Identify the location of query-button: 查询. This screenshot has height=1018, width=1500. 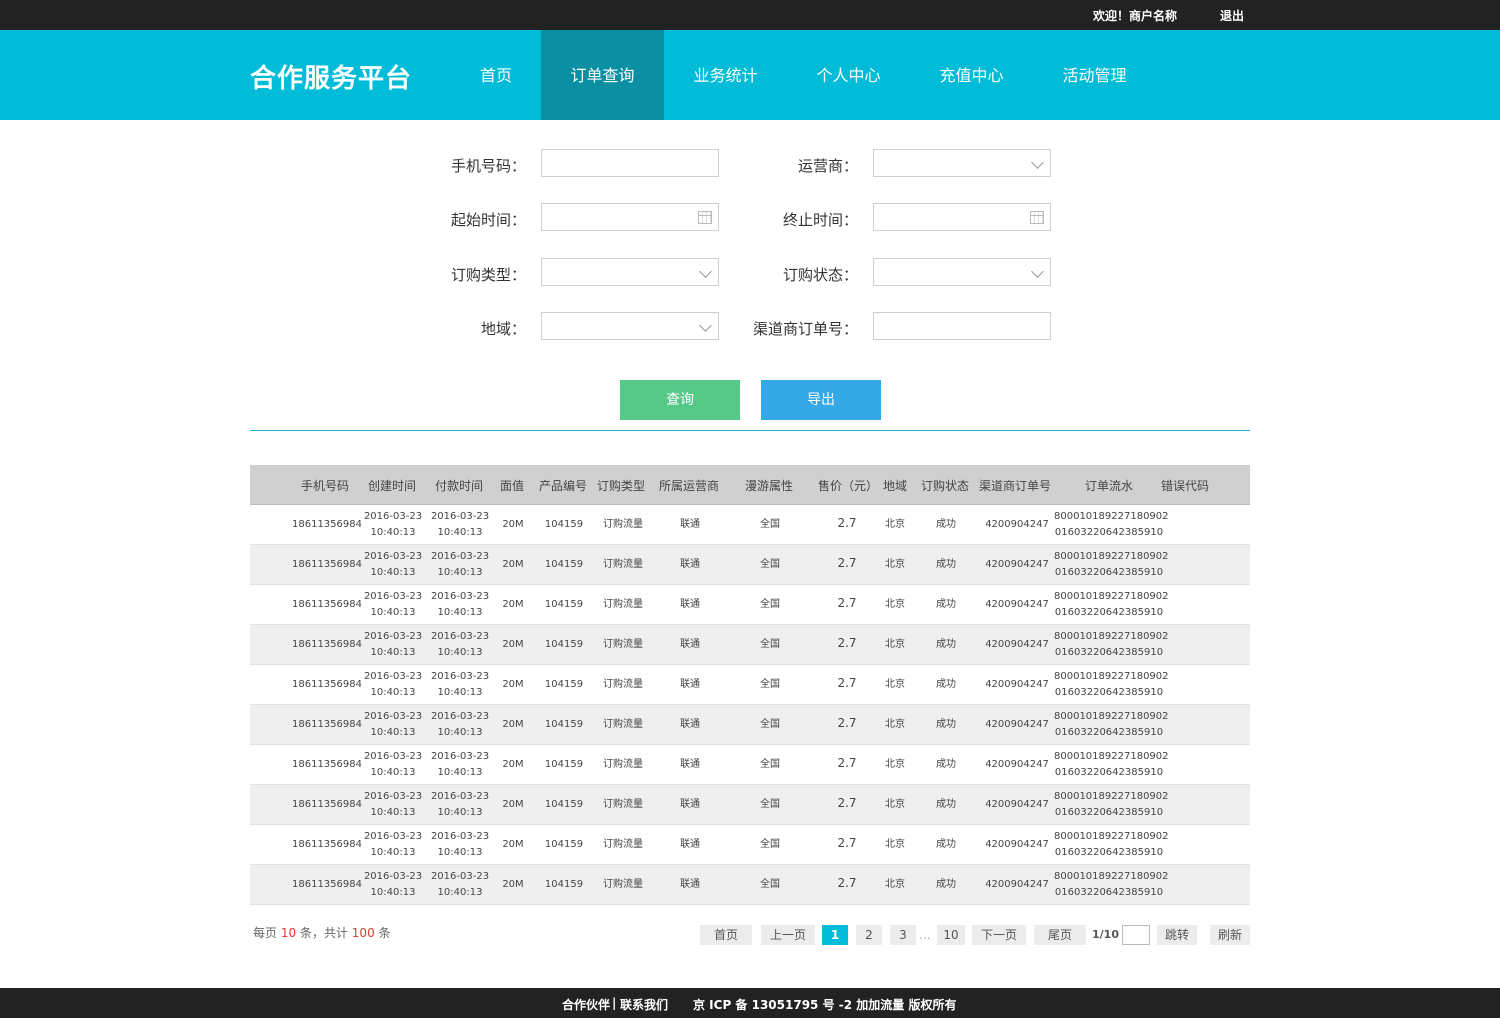
(680, 400).